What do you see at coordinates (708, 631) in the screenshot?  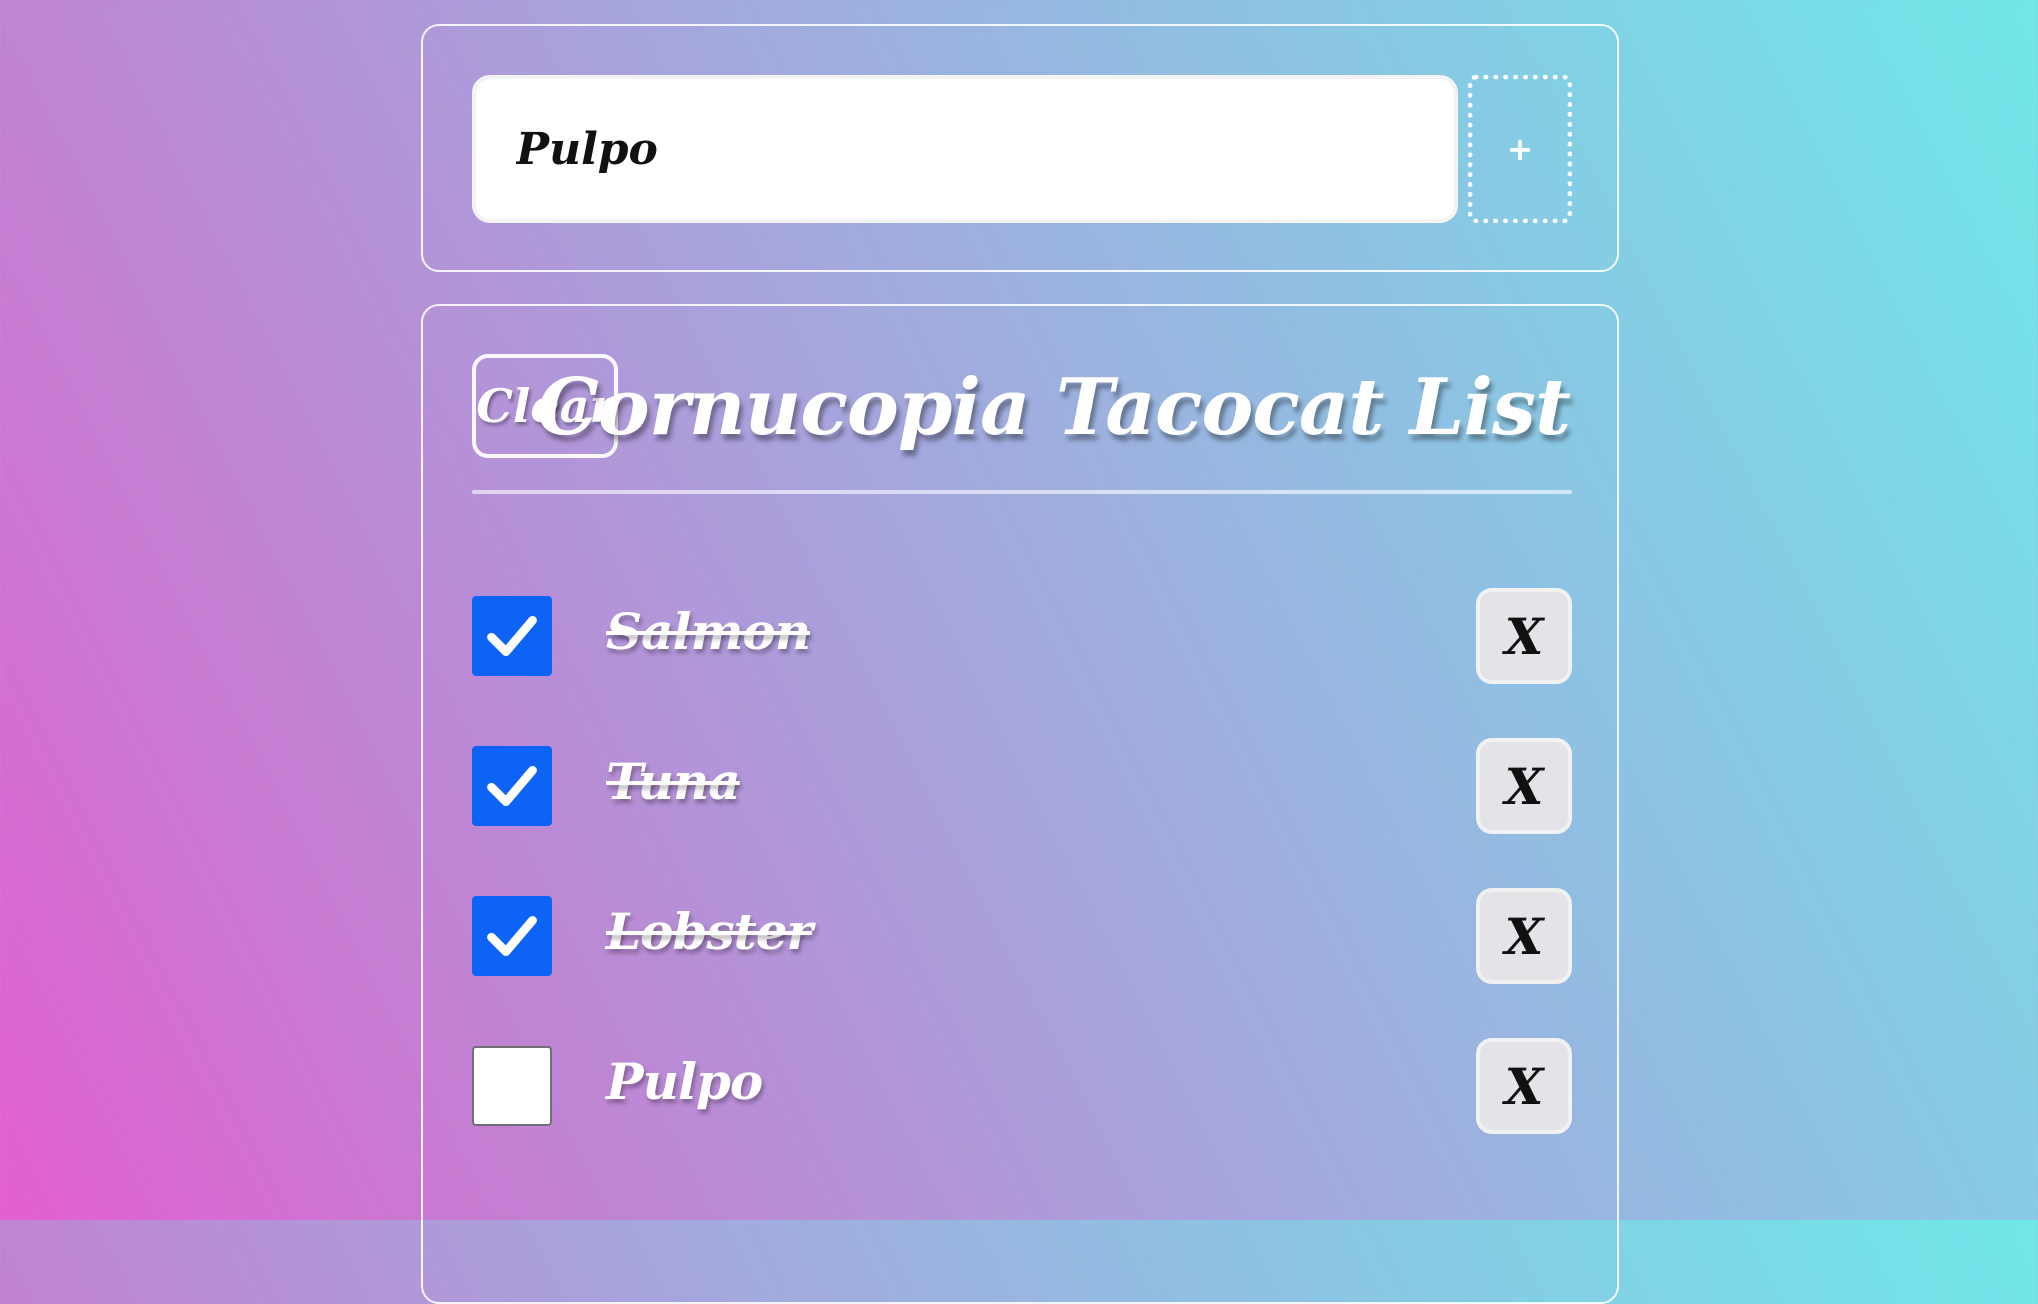 I see `item-label: Salmon` at bounding box center [708, 631].